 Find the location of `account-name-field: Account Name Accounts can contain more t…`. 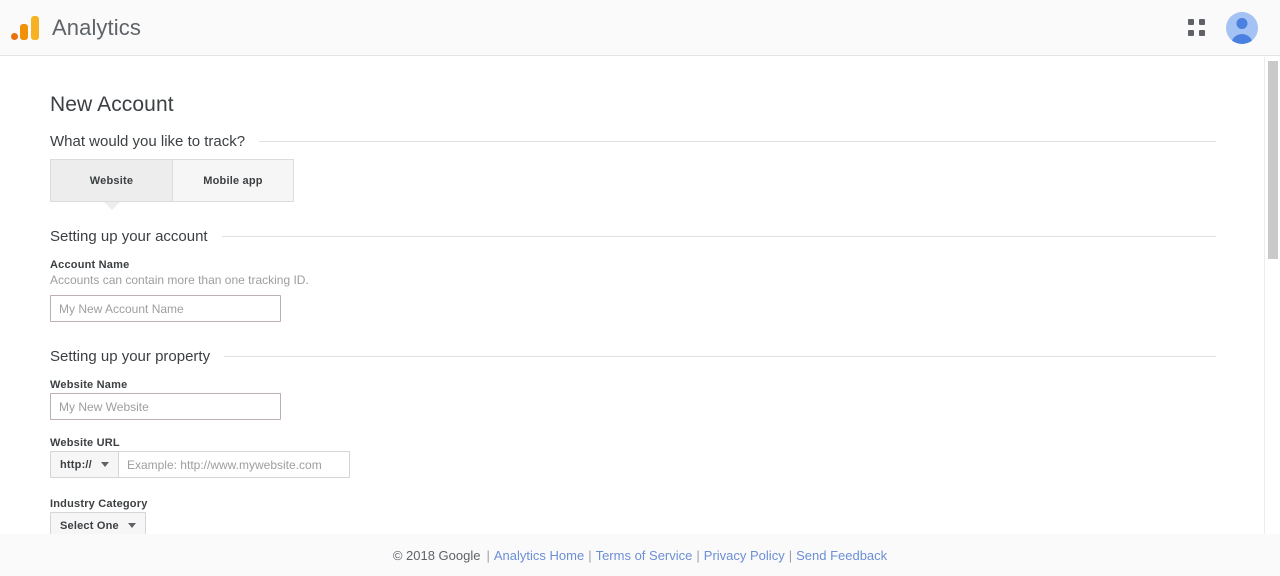

account-name-field: Account Name Accounts can contain more t… is located at coordinates (657, 290).